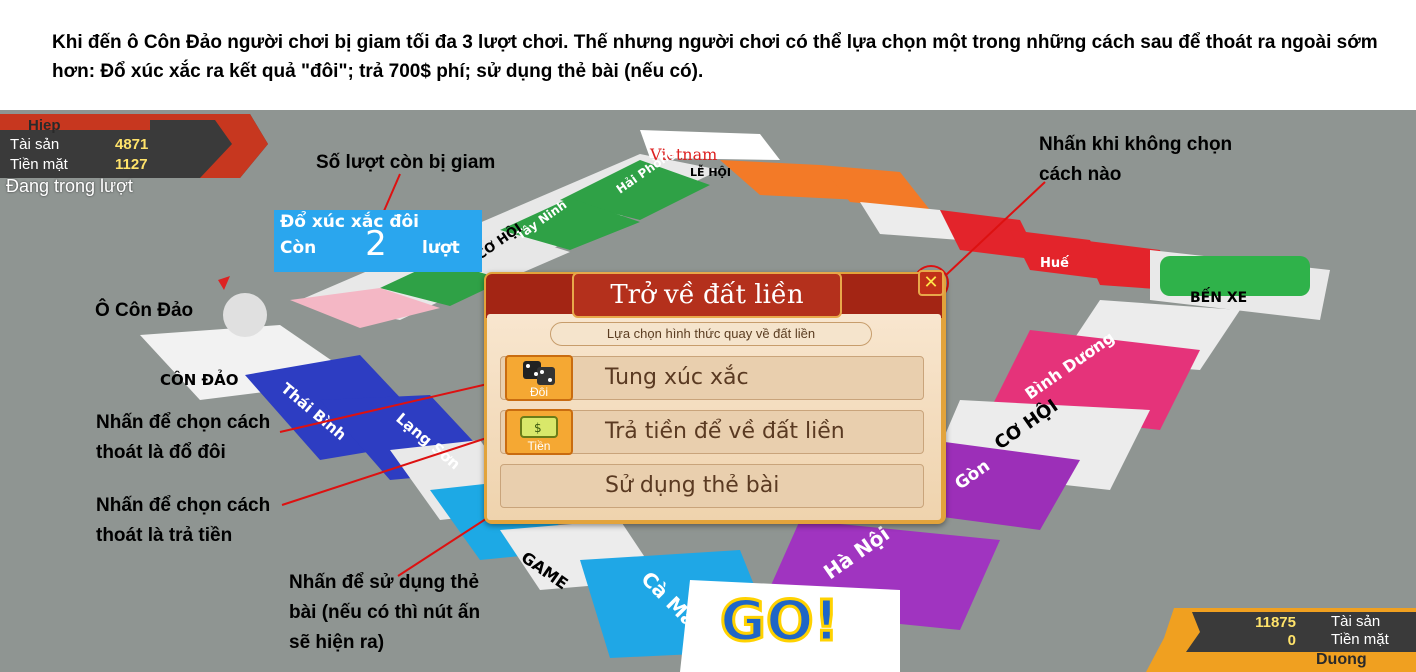 The width and height of the screenshot is (1416, 672). I want to click on dice-icon: Đôi, so click(539, 378).